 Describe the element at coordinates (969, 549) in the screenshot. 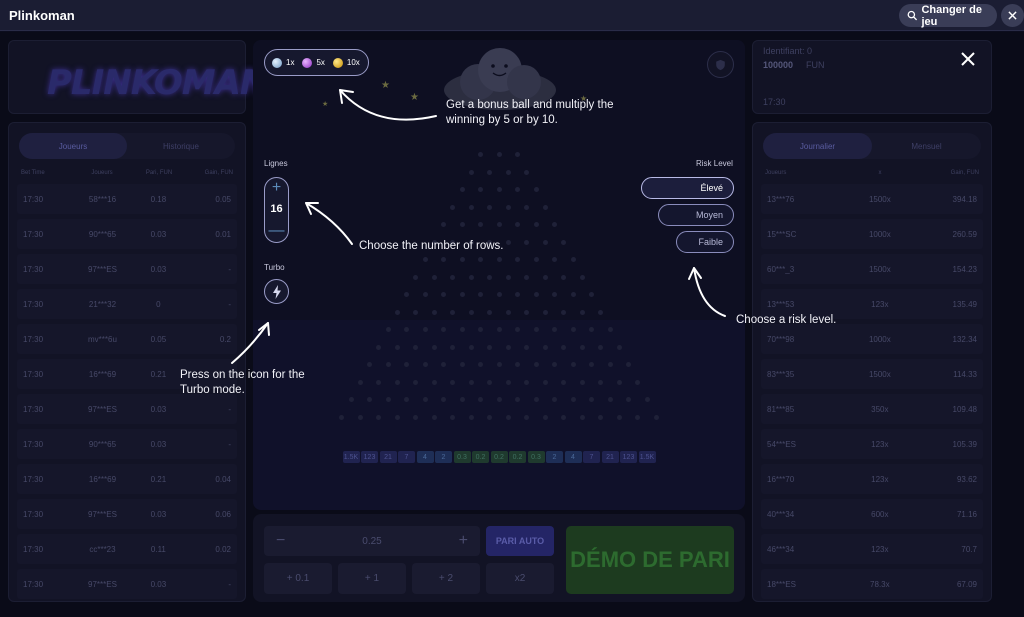

I see `table-cell: 70.7` at that location.